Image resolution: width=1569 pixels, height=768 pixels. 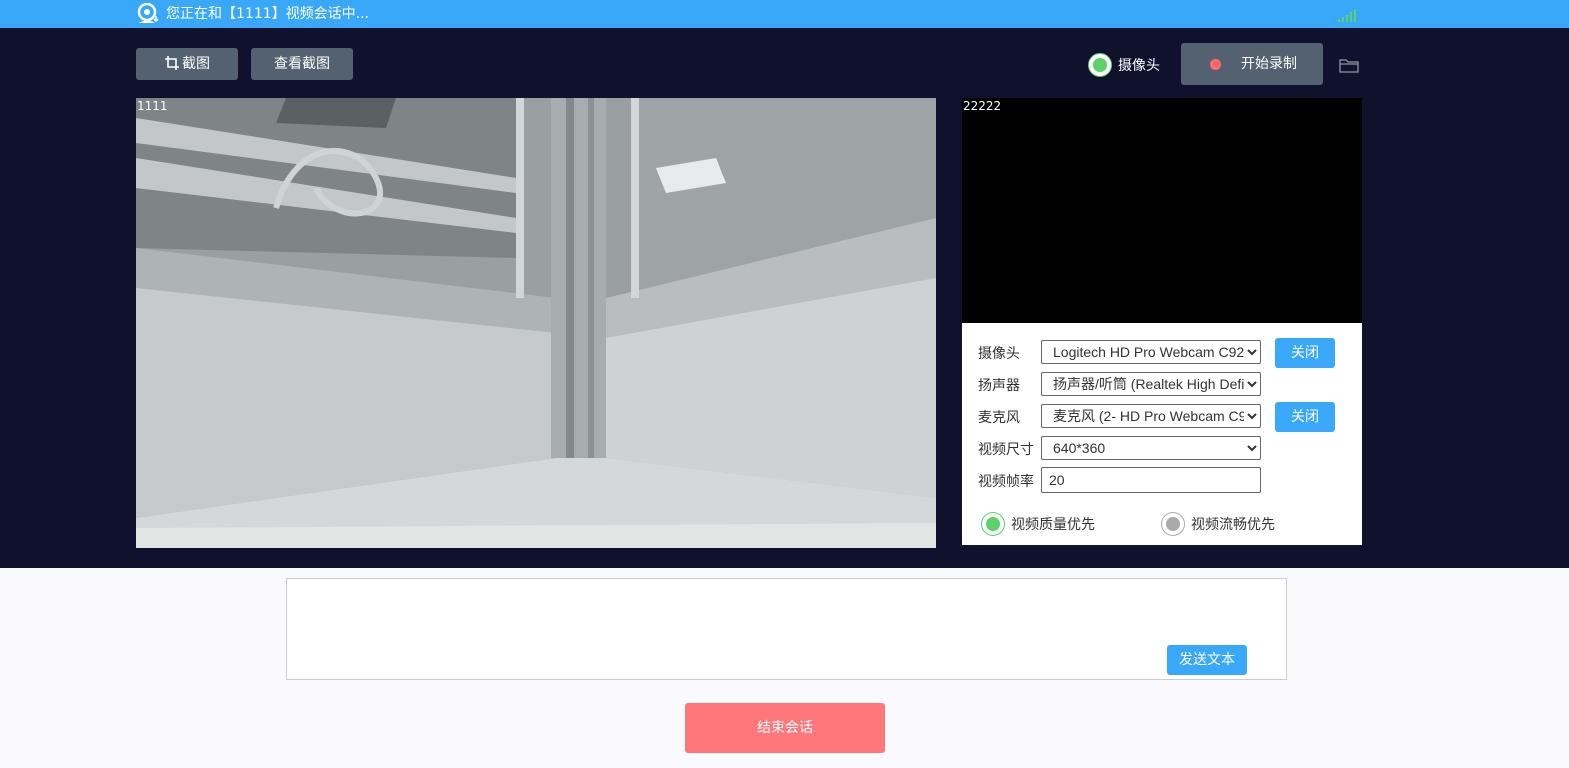 I want to click on start-recording-button: 开始录制, so click(x=1252, y=64).